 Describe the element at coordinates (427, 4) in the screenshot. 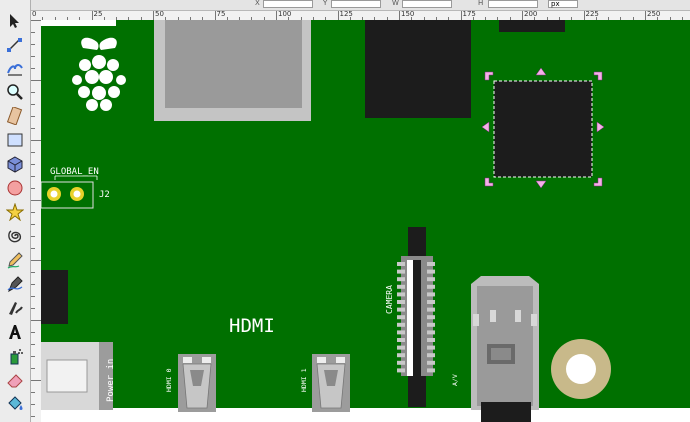

I see `w-field` at that location.